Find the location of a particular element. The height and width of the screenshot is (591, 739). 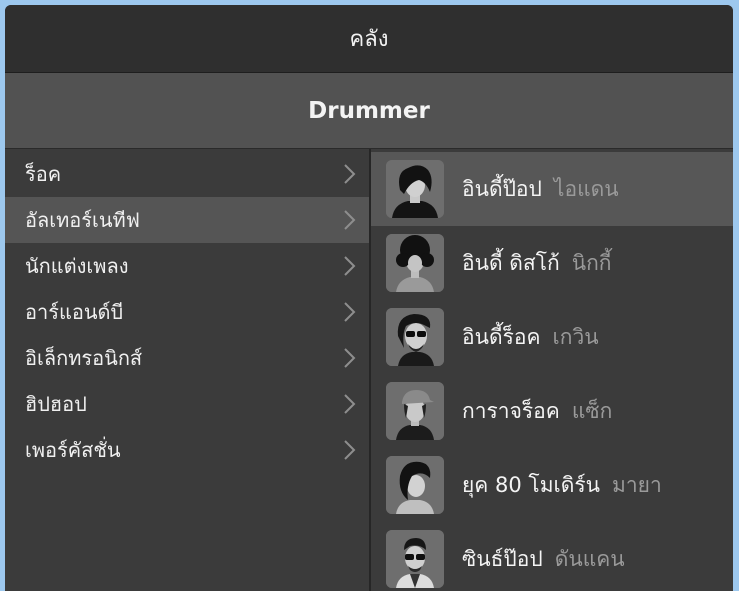

drummer-name: นิกกี้ is located at coordinates (591, 262).